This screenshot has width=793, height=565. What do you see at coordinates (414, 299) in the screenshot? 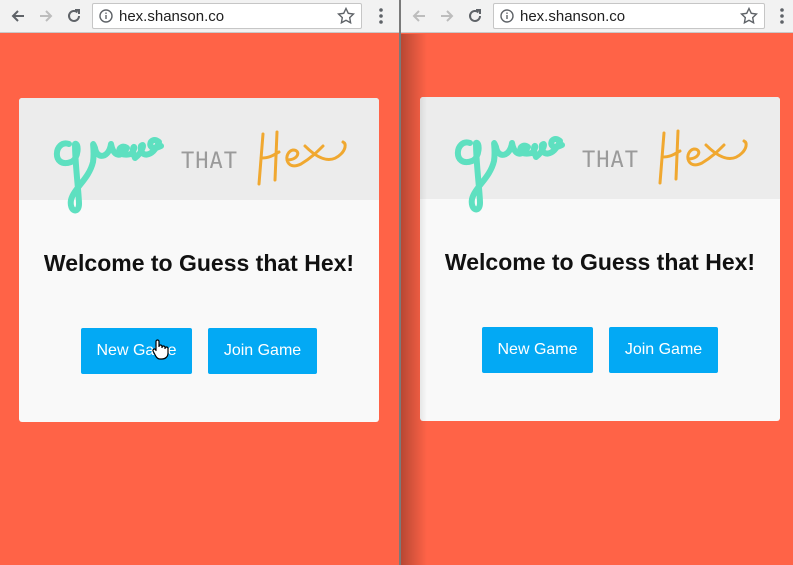
I see `window-shadow` at bounding box center [414, 299].